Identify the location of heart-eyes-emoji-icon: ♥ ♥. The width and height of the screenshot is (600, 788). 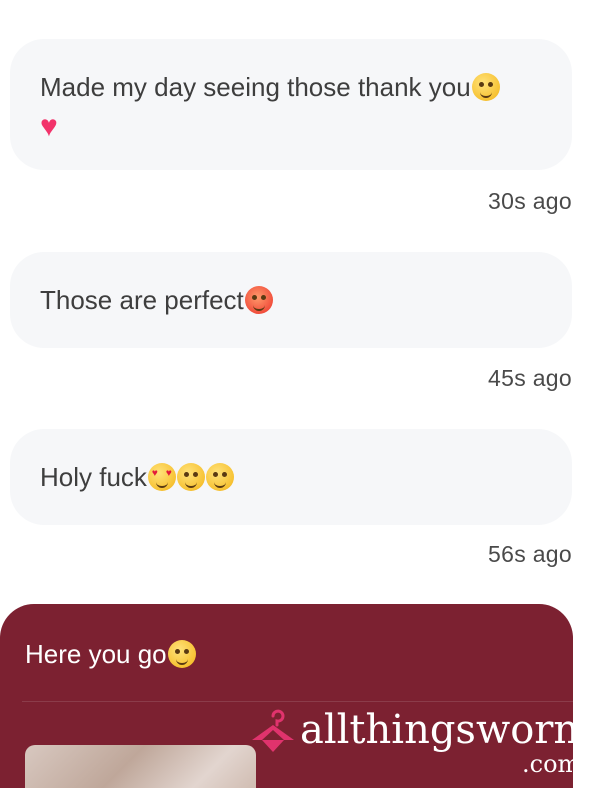
(161, 477).